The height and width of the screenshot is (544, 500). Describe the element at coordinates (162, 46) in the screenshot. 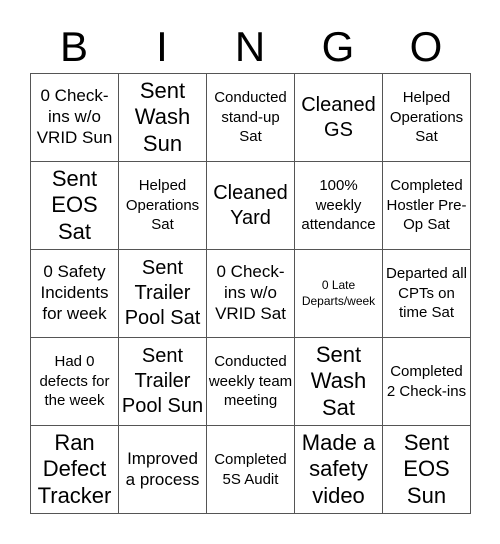

I see `header-letter-i: I` at that location.